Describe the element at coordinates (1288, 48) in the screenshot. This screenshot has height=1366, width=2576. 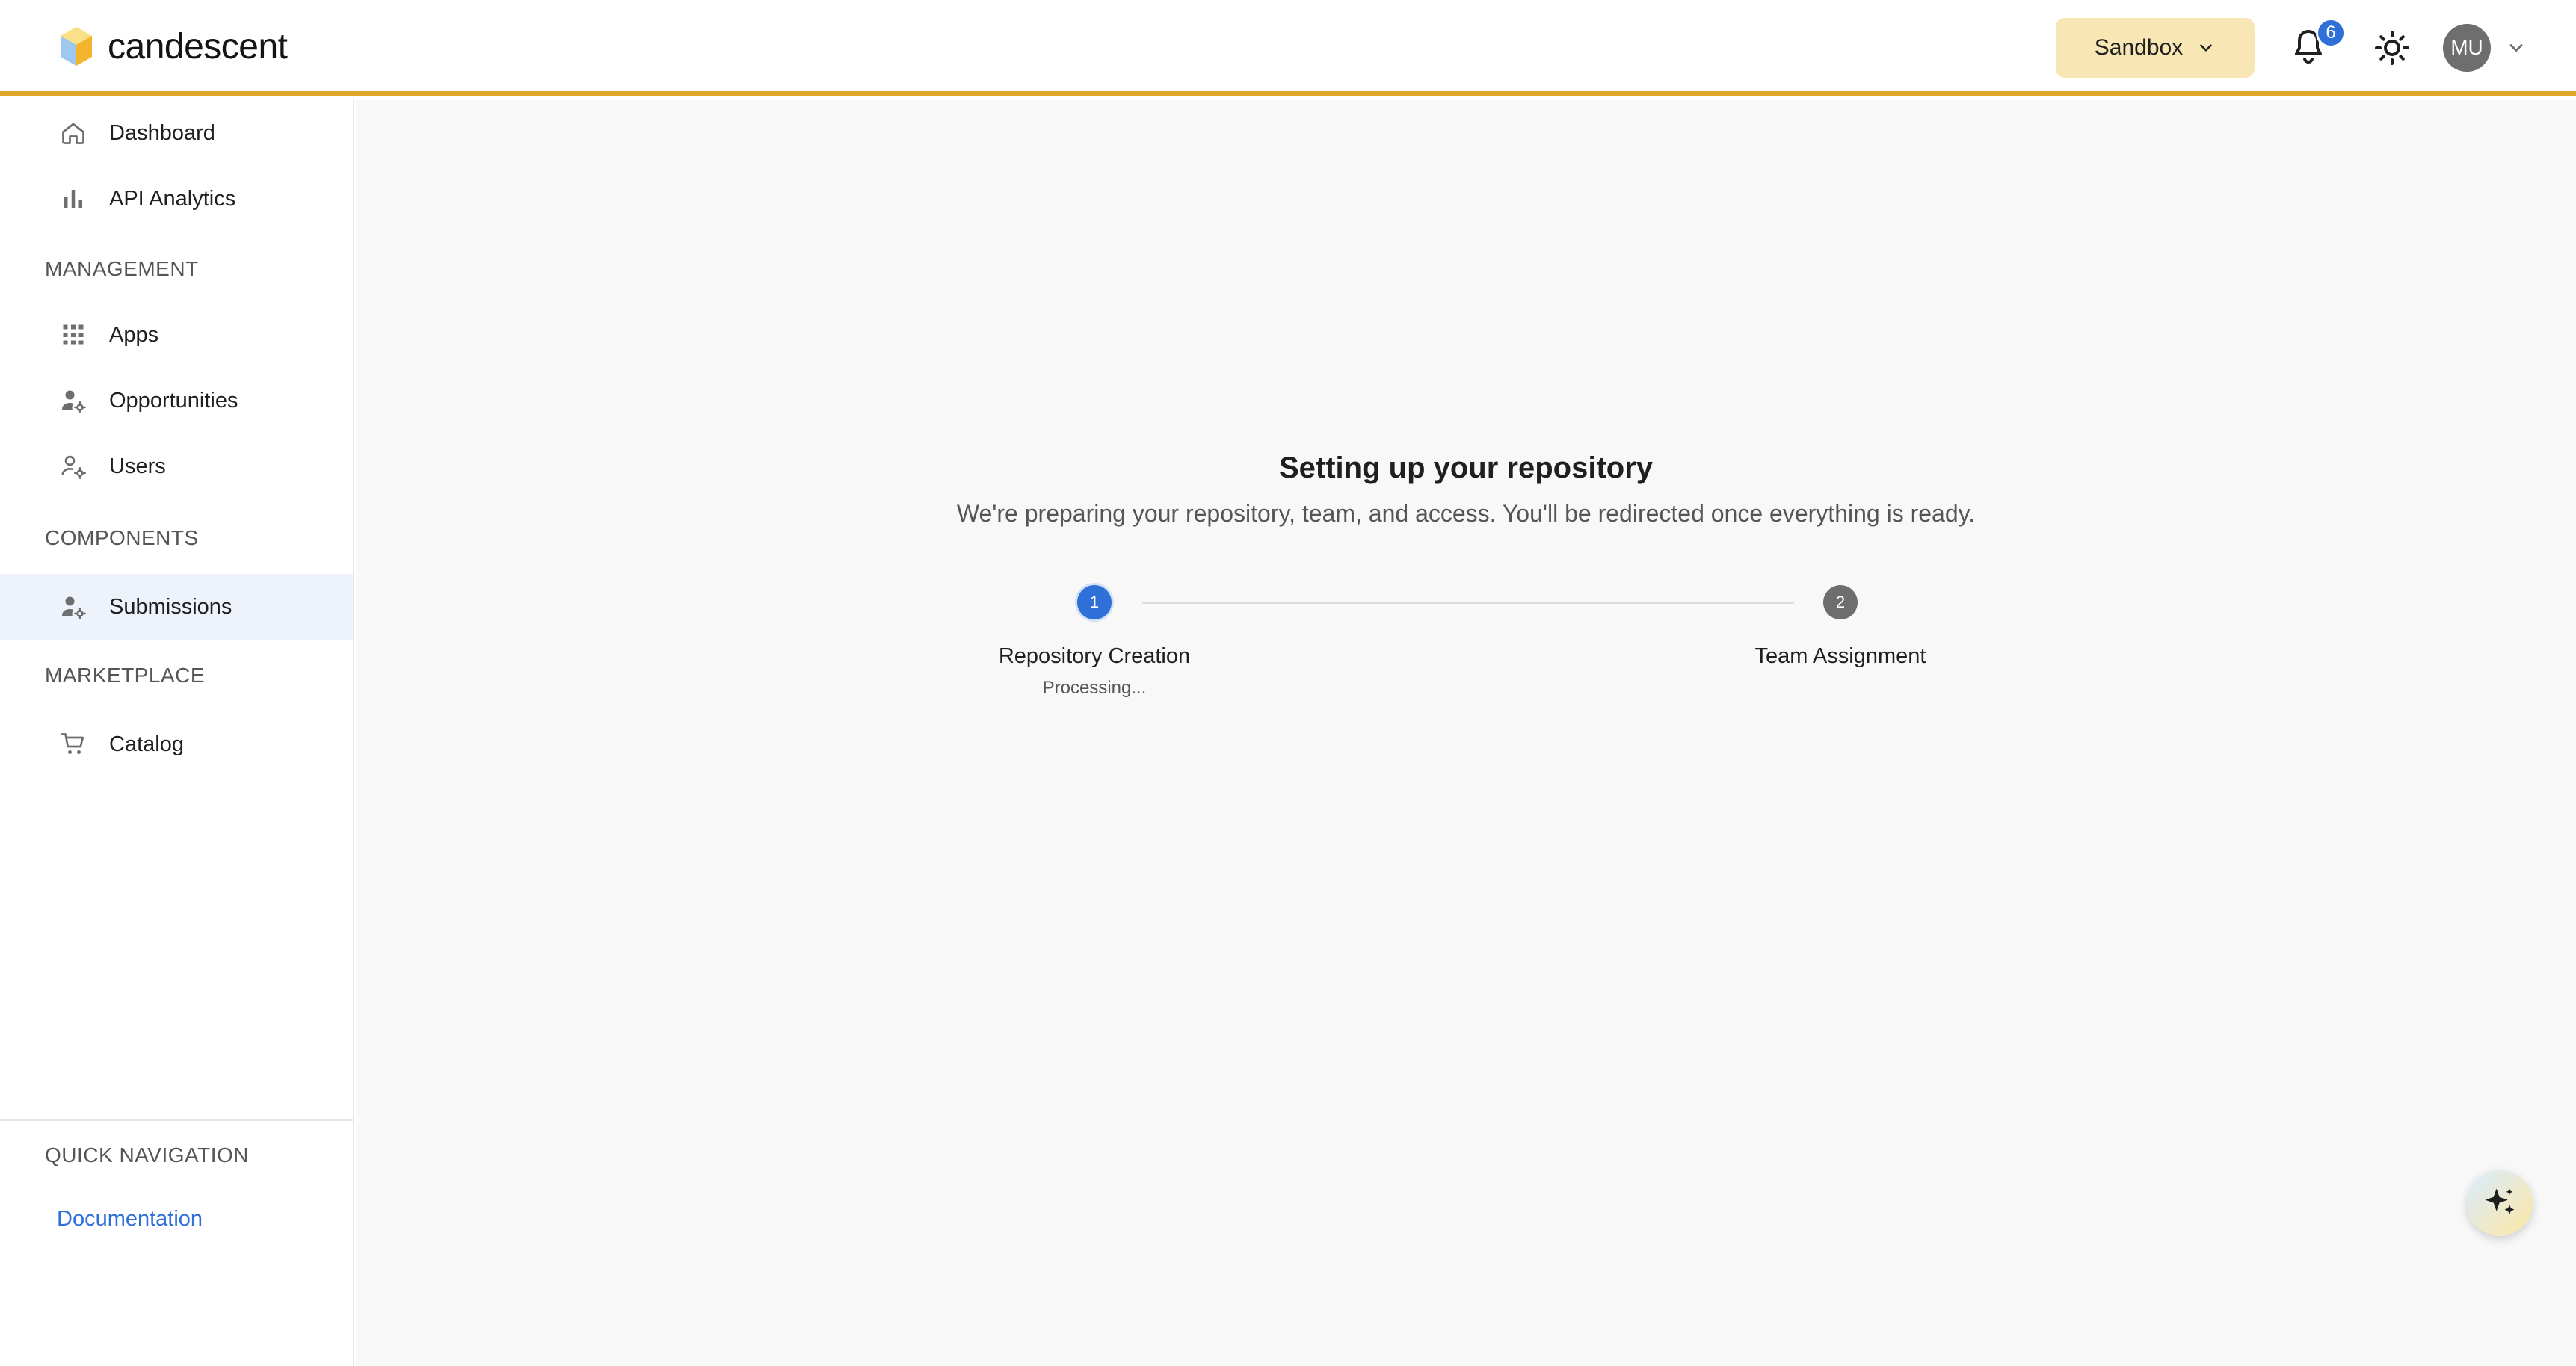
I see `top-header: candescent Sandbox 6 MU` at that location.